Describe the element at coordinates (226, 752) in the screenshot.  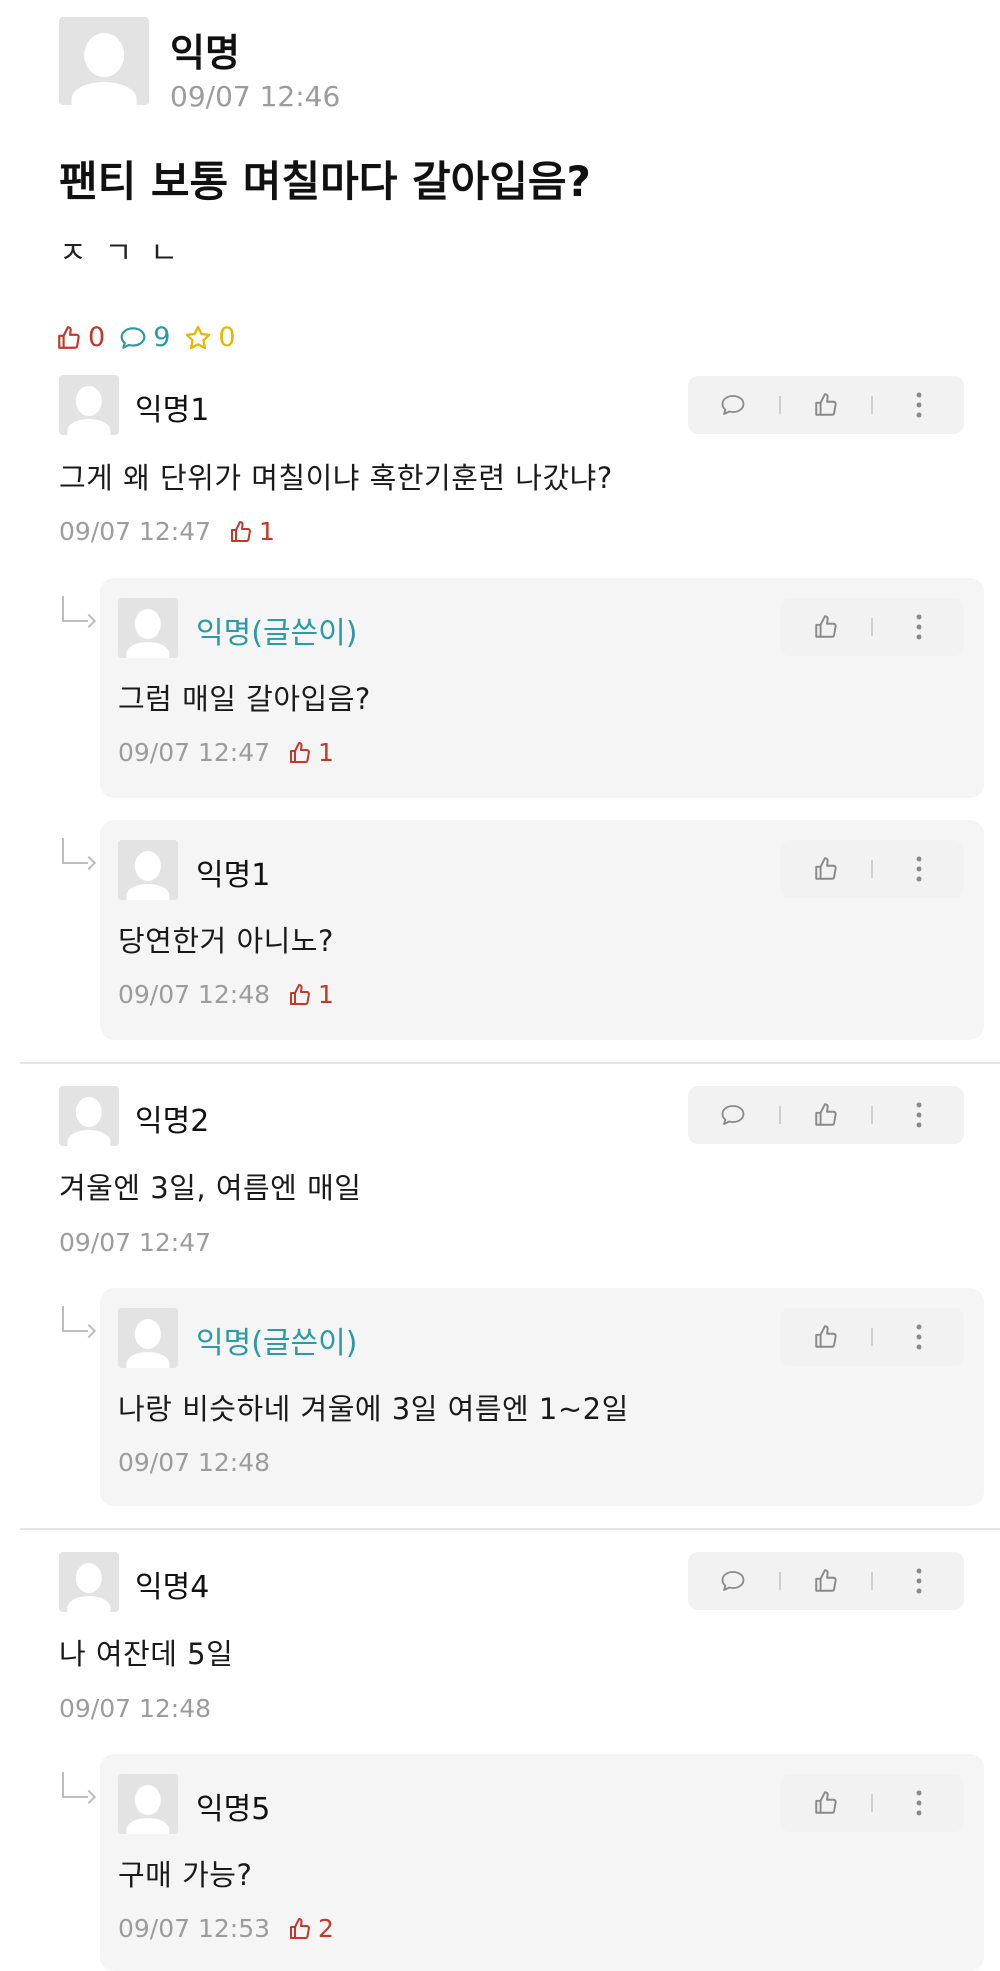
I see `reply-meta: 09/07 12:47 1` at that location.